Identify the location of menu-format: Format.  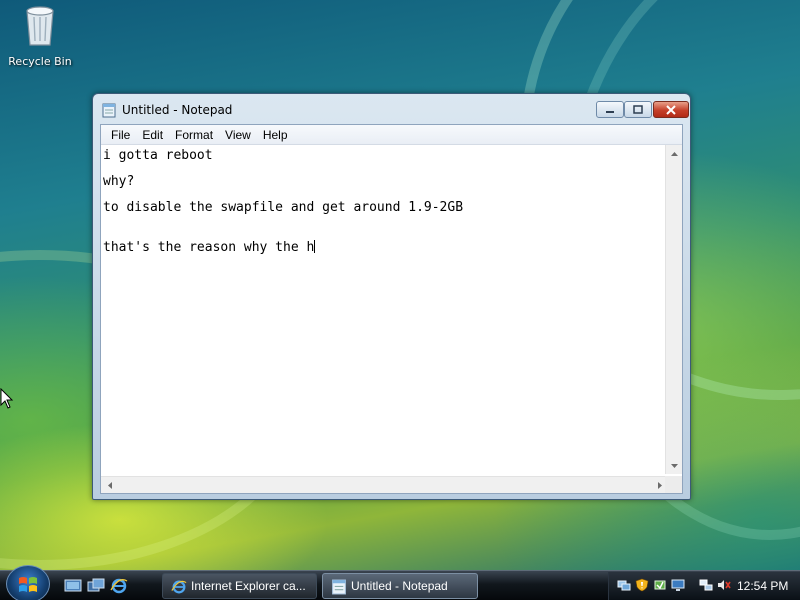
(194, 135).